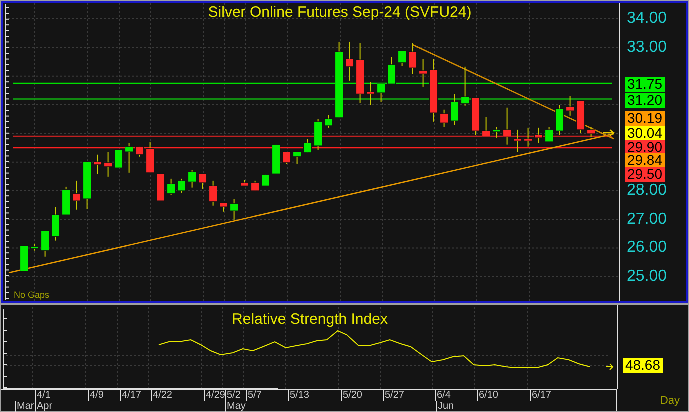  What do you see at coordinates (310, 319) in the screenshot?
I see `indicator-title: Relative Strength Index` at bounding box center [310, 319].